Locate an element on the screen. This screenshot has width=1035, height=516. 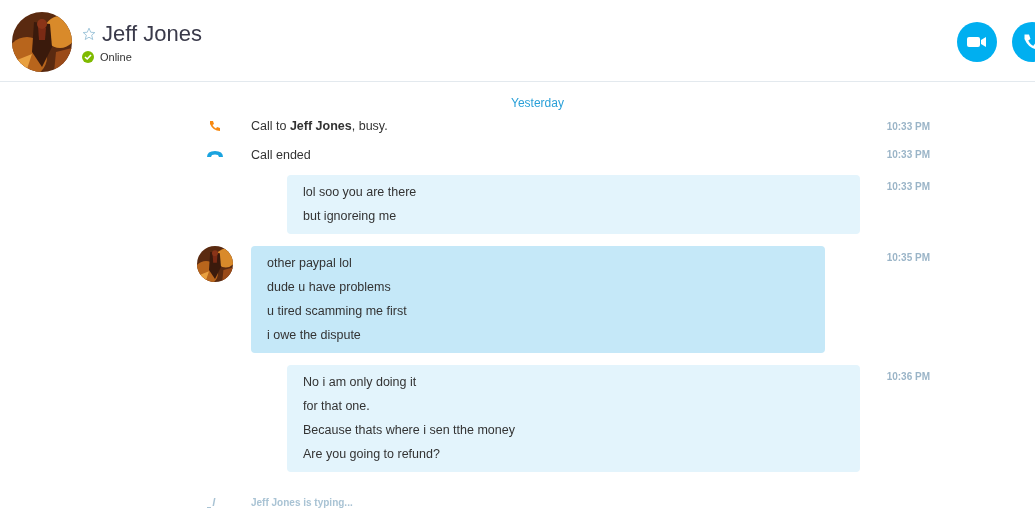
contact-status: Online is located at coordinates (116, 56).